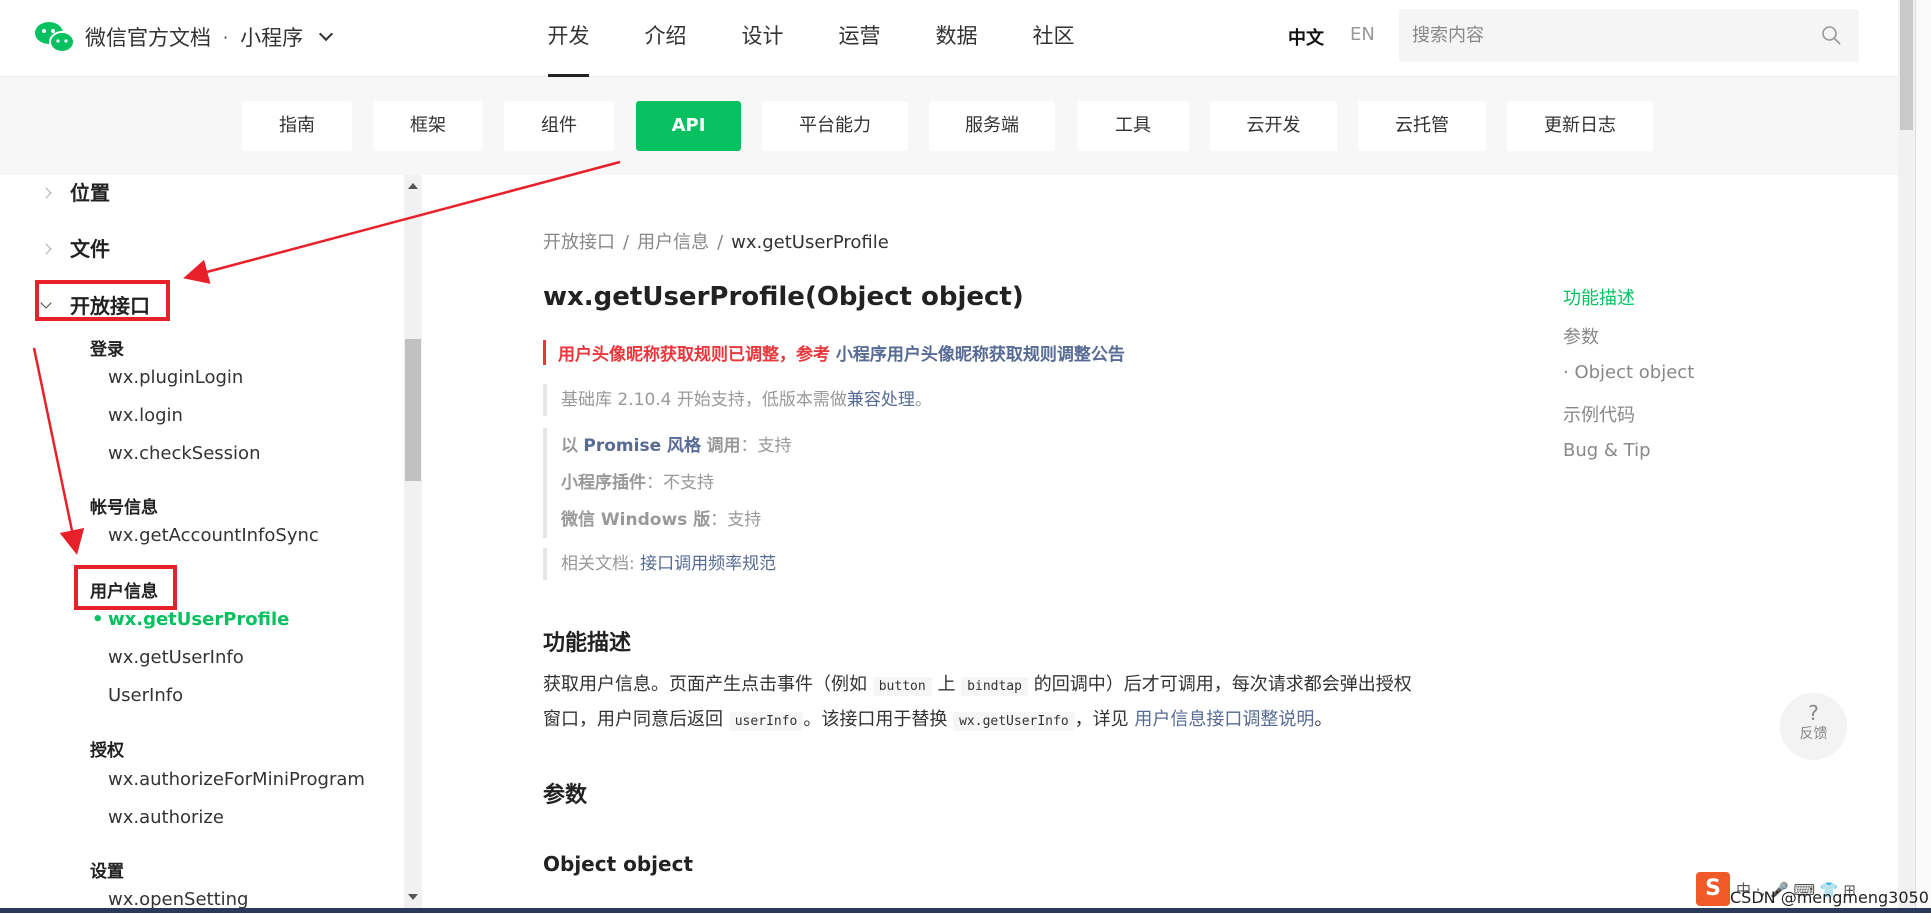 The width and height of the screenshot is (1931, 914). What do you see at coordinates (1813, 713) in the screenshot?
I see `question-icon: ?` at bounding box center [1813, 713].